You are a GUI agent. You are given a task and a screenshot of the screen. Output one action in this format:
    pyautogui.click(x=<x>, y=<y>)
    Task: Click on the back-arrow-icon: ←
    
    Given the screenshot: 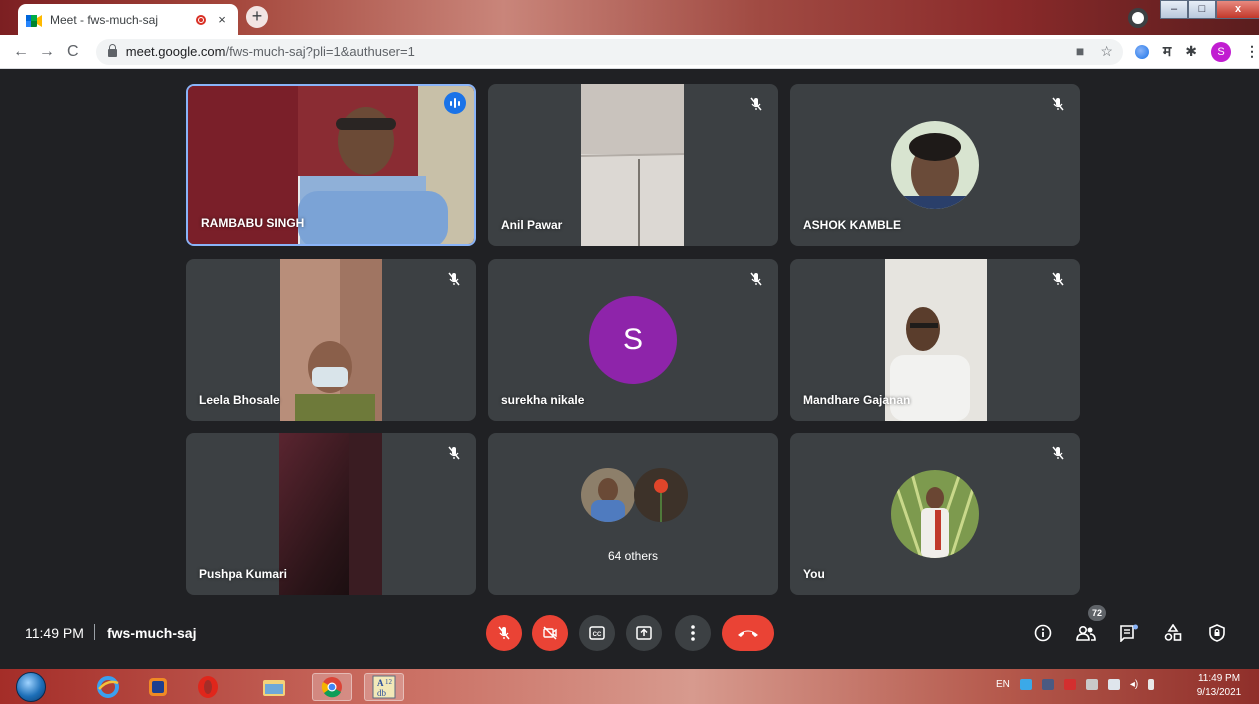 What is the action you would take?
    pyautogui.click(x=21, y=52)
    